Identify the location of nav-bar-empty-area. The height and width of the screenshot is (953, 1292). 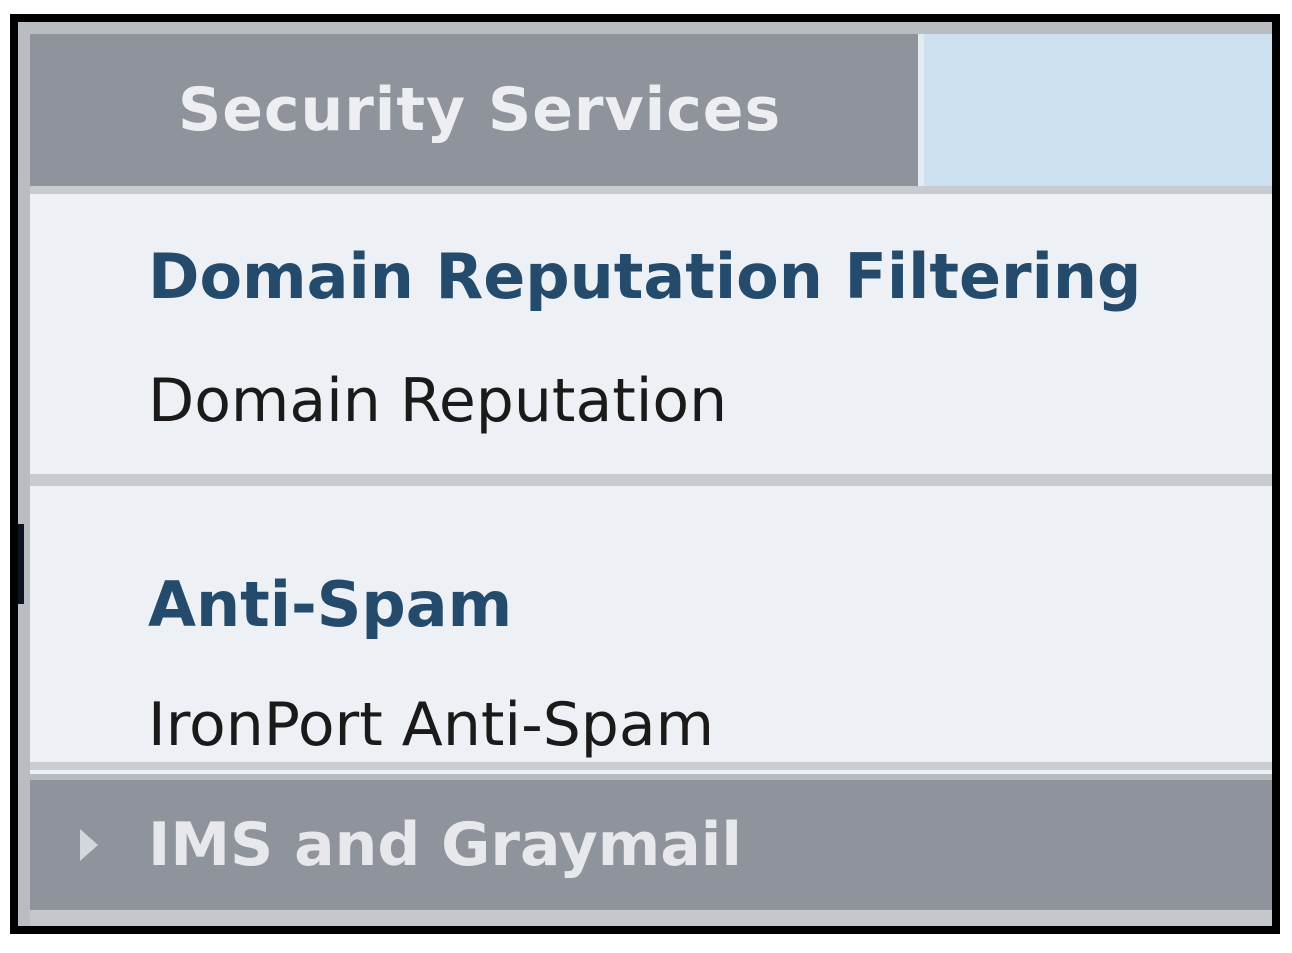
(1095, 110).